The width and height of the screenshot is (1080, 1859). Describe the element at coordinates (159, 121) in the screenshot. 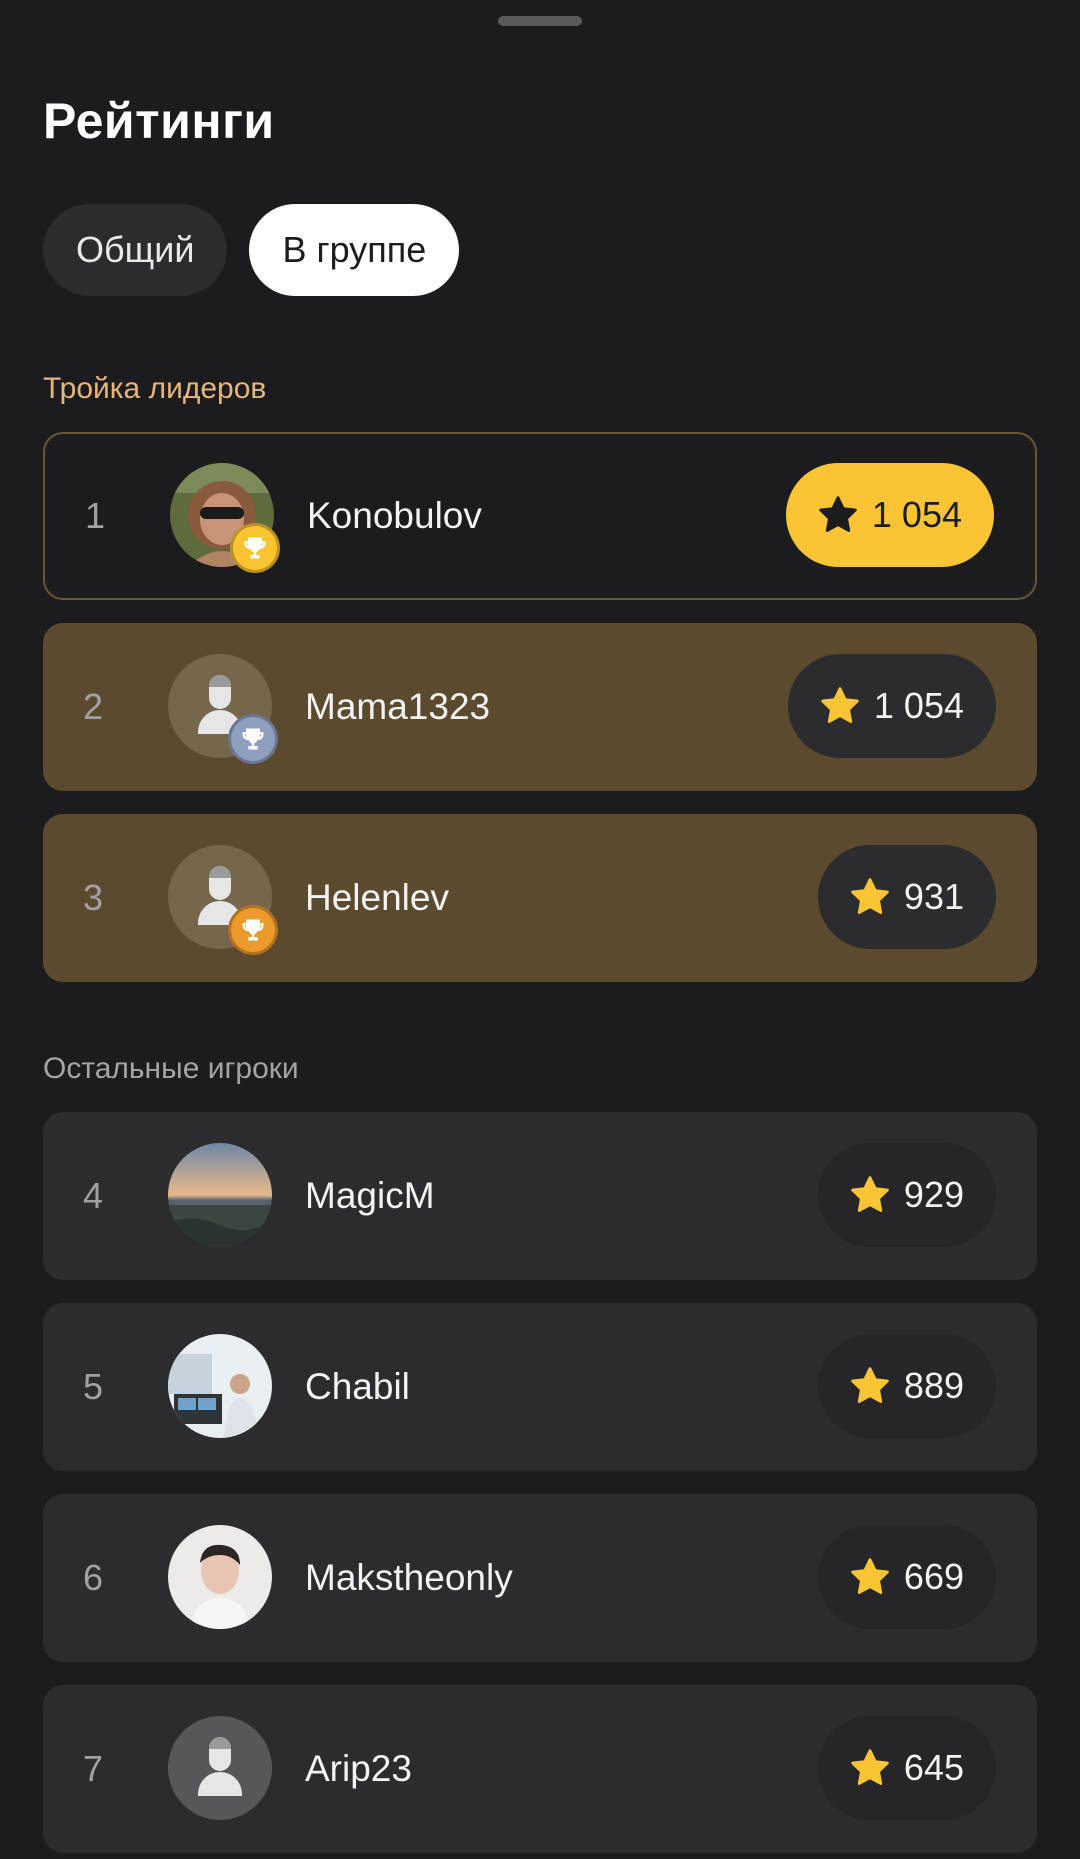

I see `page-title: Рейтинги` at that location.